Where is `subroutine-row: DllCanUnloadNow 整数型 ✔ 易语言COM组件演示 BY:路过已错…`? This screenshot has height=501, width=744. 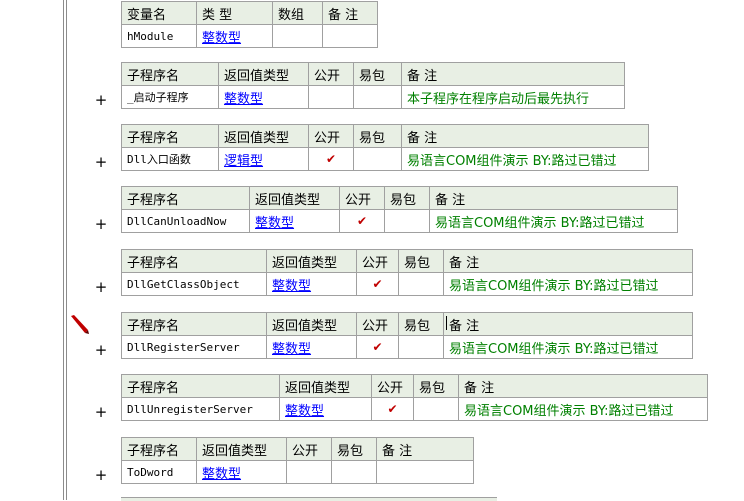
subroutine-row: DllCanUnloadNow 整数型 ✔ 易语言COM组件演示 BY:路过已错… is located at coordinates (399, 221).